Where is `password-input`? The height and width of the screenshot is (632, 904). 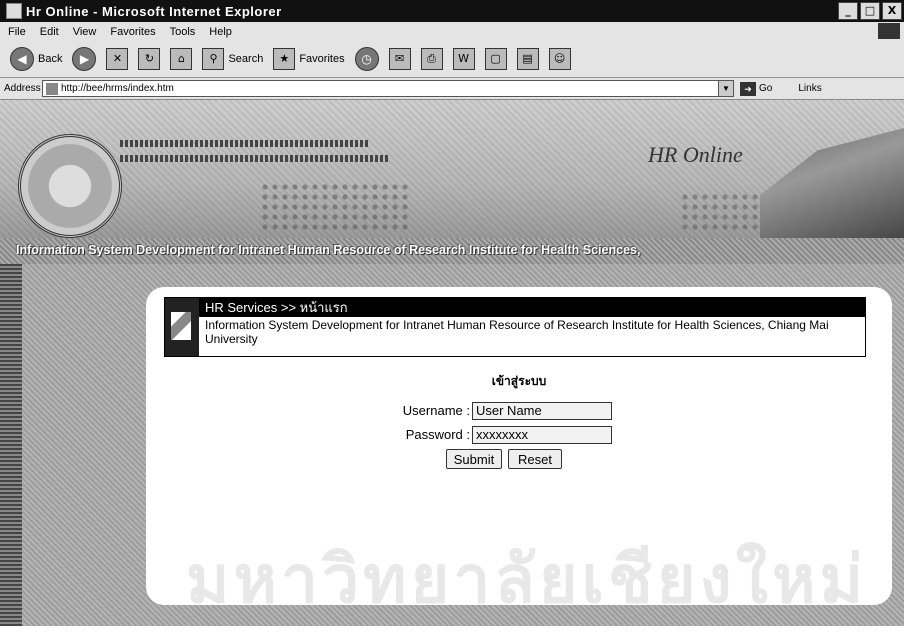
password-input is located at coordinates (542, 435).